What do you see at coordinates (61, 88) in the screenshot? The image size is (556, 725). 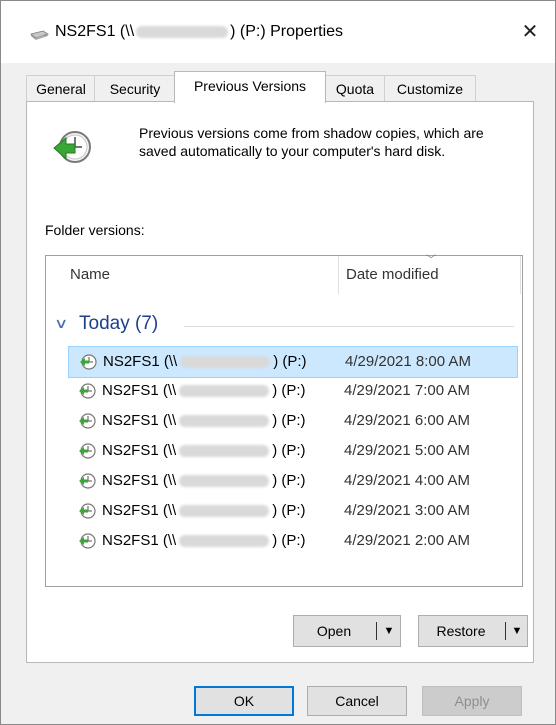 I see `tab-general: General` at bounding box center [61, 88].